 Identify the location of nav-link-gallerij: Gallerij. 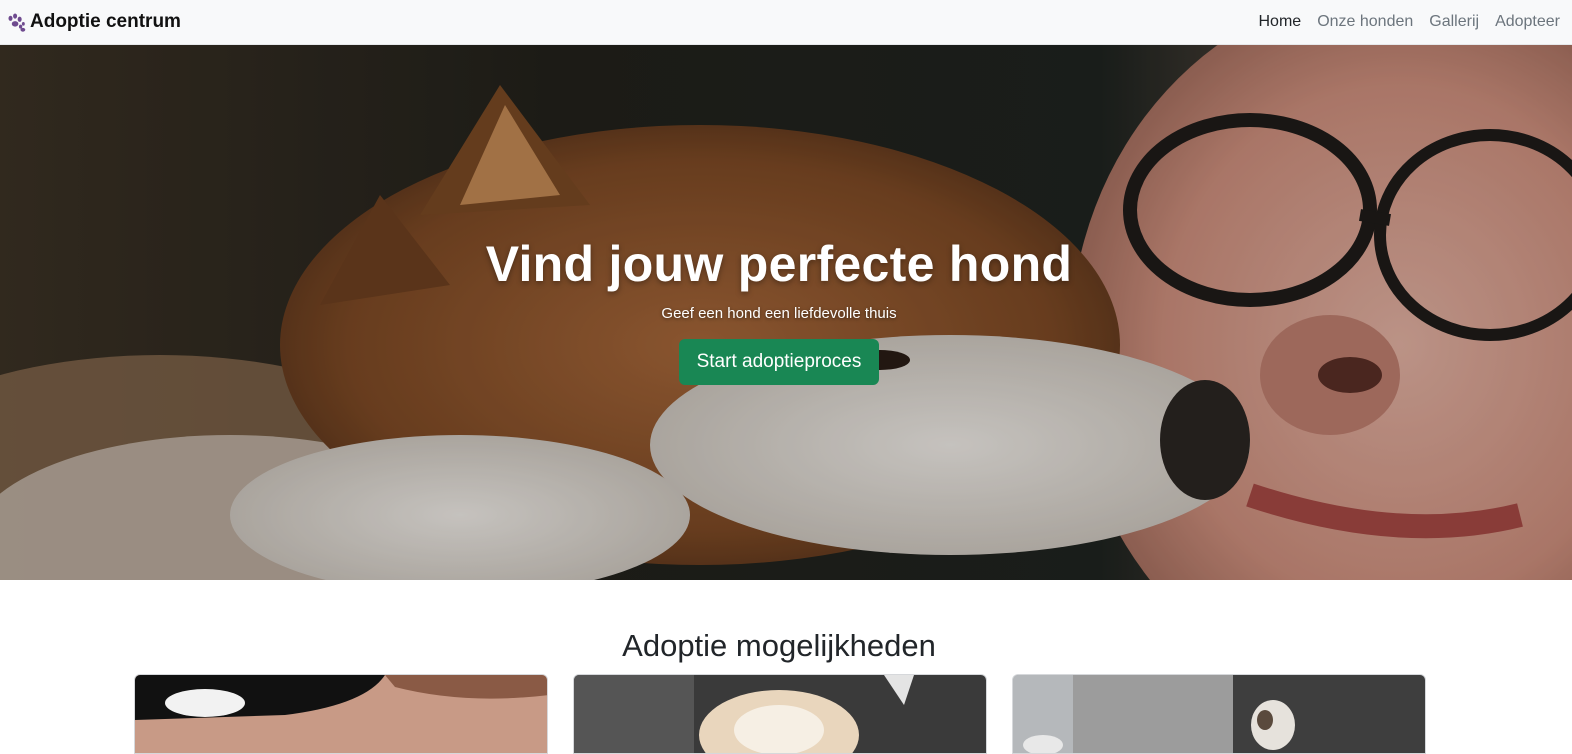
(1454, 22).